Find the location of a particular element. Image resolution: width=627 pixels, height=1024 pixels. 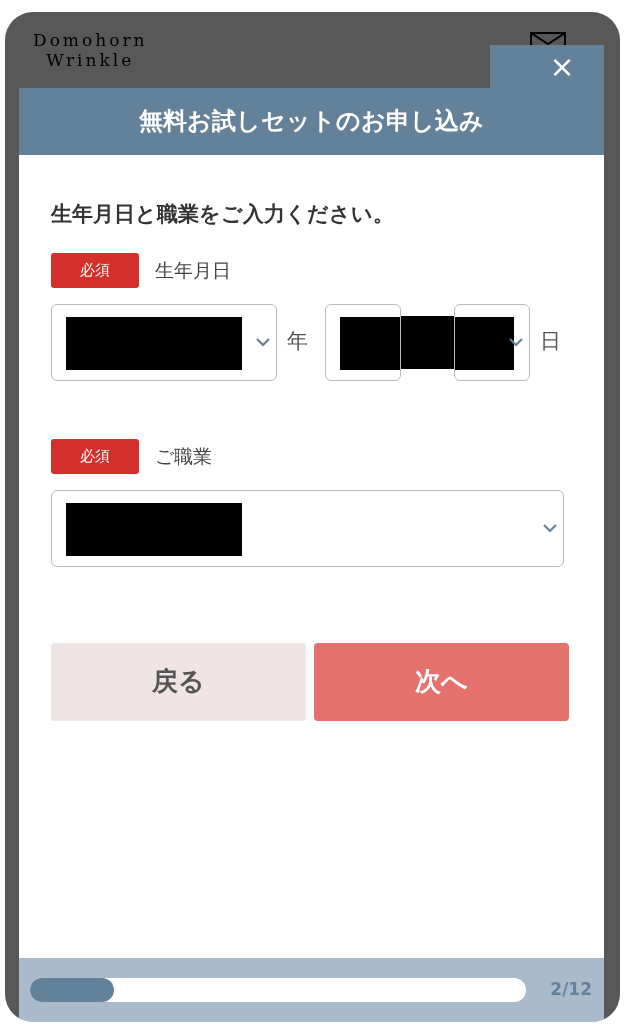

form-heading: 生年月日と職業をご入力ください。 is located at coordinates (223, 214).